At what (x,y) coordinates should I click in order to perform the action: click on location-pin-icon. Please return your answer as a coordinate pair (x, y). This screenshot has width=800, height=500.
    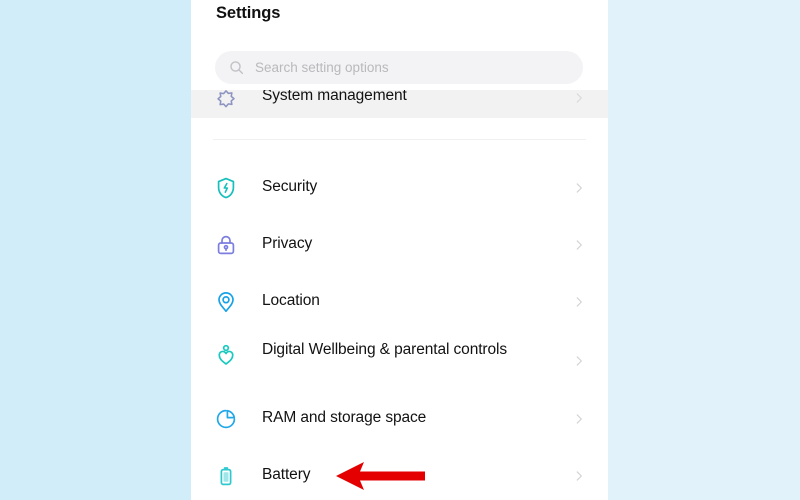
    Looking at the image, I should click on (226, 302).